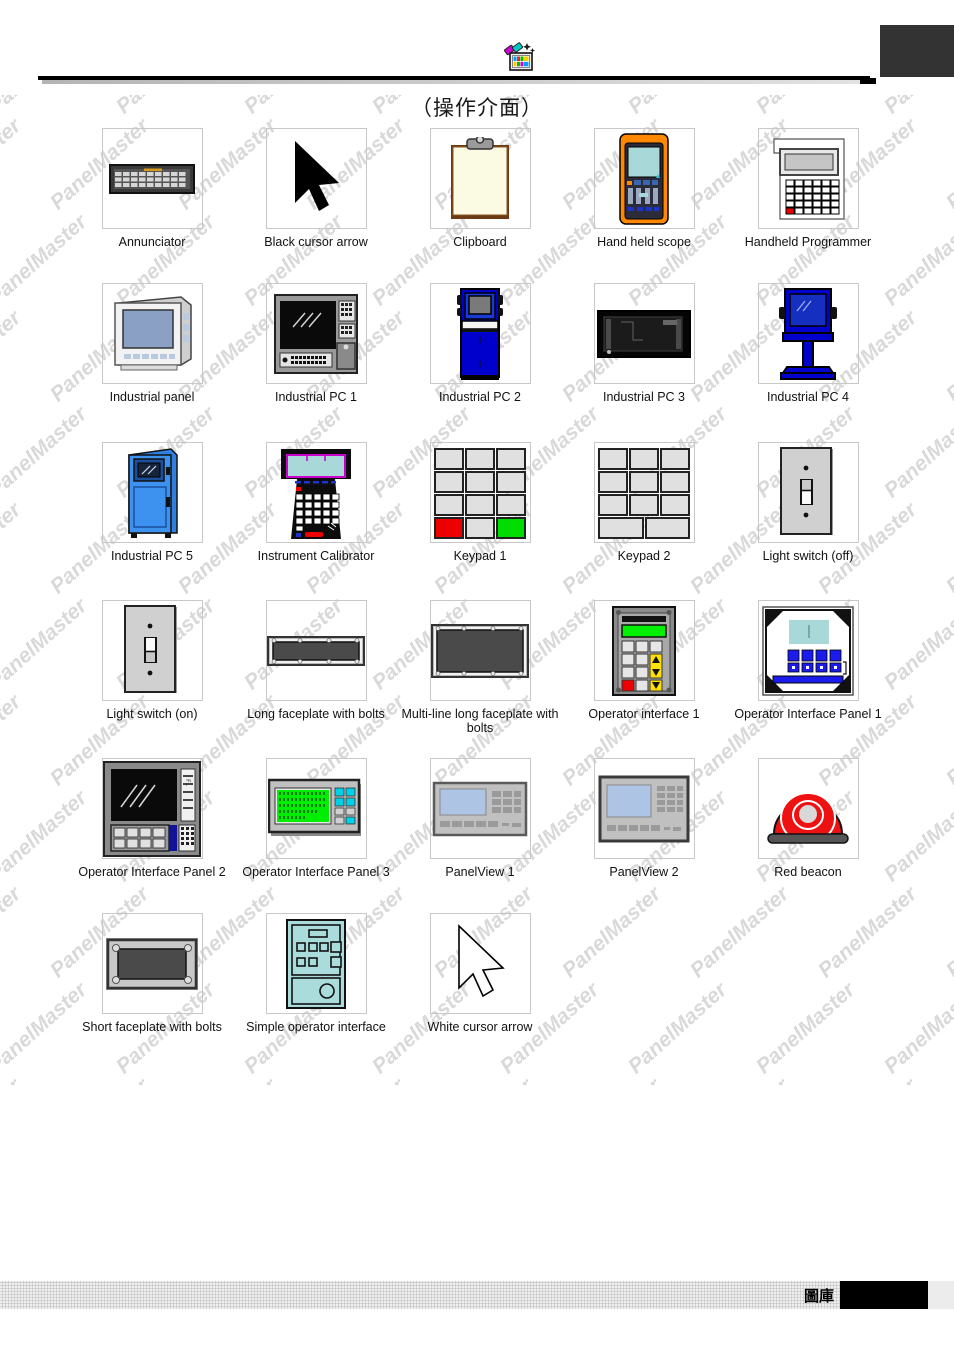 The width and height of the screenshot is (954, 1350). Describe the element at coordinates (316, 650) in the screenshot. I see `long-faceplate-with-bolts-icon` at that location.